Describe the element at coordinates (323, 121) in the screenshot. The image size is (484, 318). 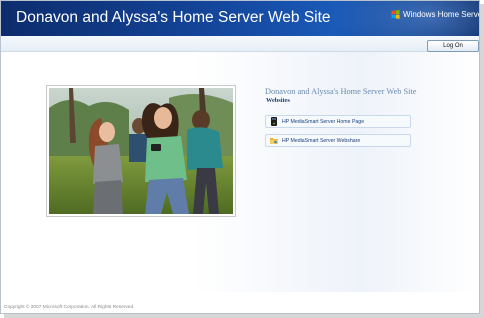
I see `link-label: HP MediaSmart Server Home Page` at that location.